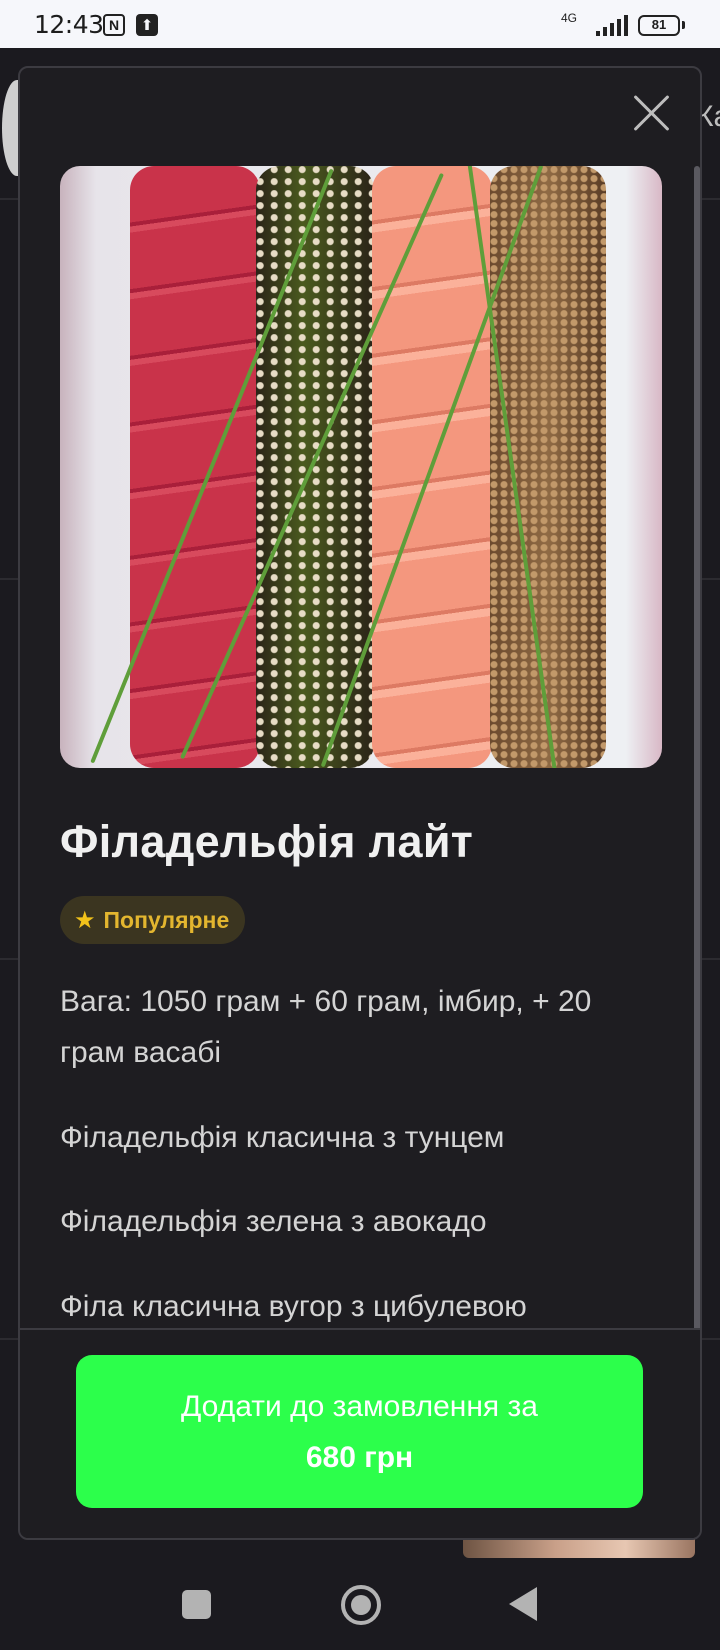  What do you see at coordinates (568, 18) in the screenshot?
I see `network-type: 4G` at bounding box center [568, 18].